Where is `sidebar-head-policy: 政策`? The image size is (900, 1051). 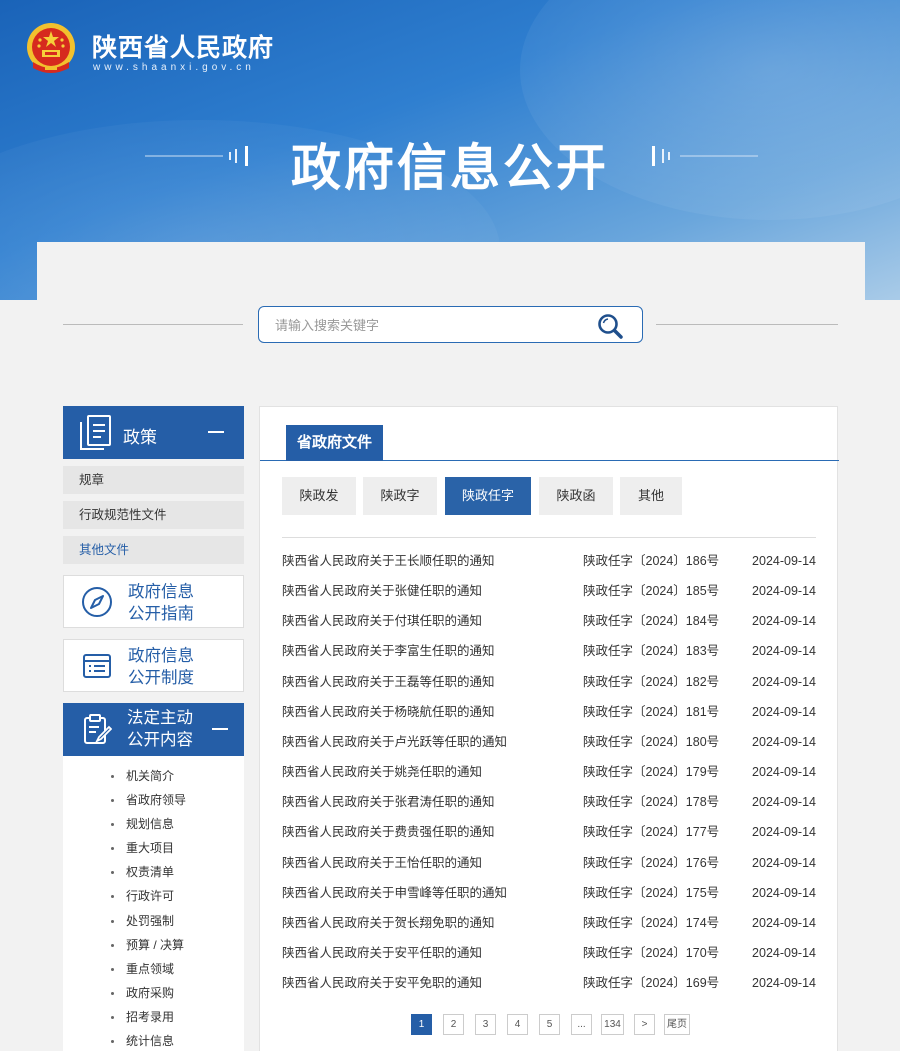
sidebar-head-policy: 政策 is located at coordinates (153, 432).